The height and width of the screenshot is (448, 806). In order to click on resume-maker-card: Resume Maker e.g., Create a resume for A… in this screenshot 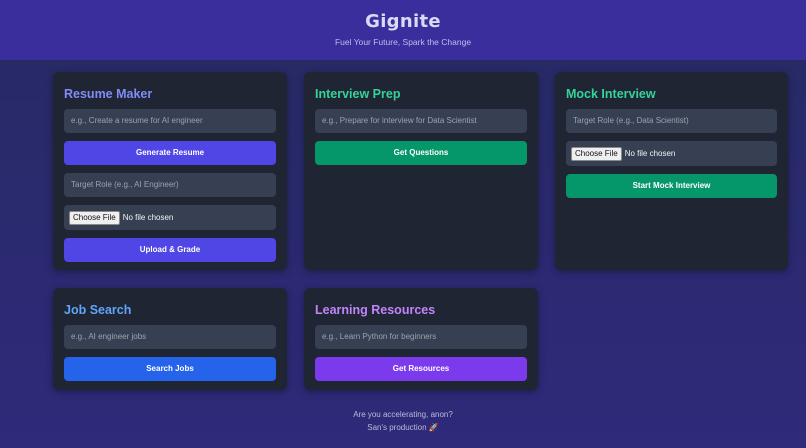, I will do `click(170, 171)`.